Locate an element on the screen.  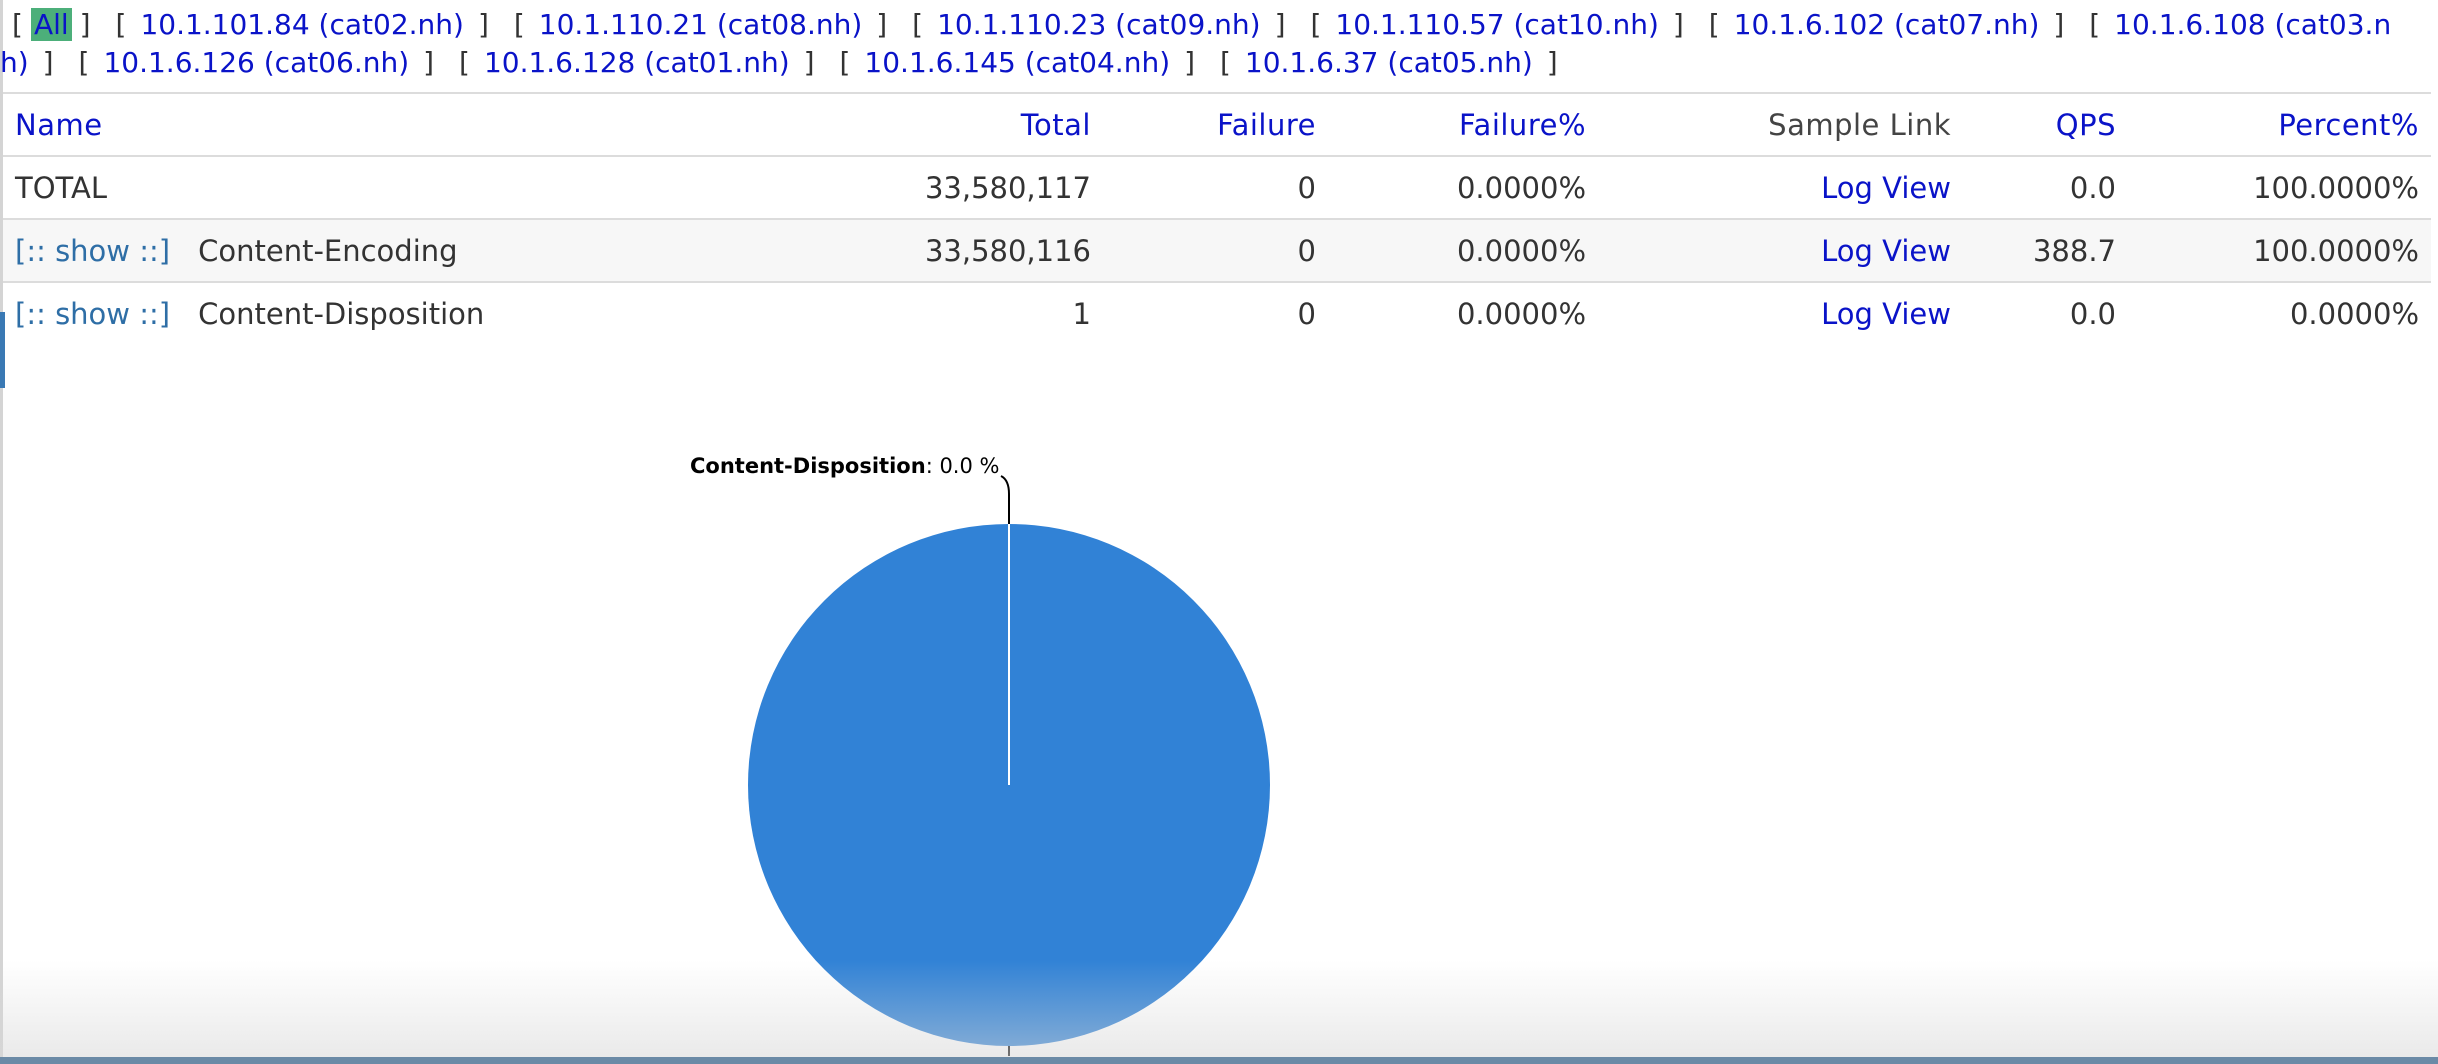
col-header-sample-link: Sample Link is located at coordinates (1780, 125).